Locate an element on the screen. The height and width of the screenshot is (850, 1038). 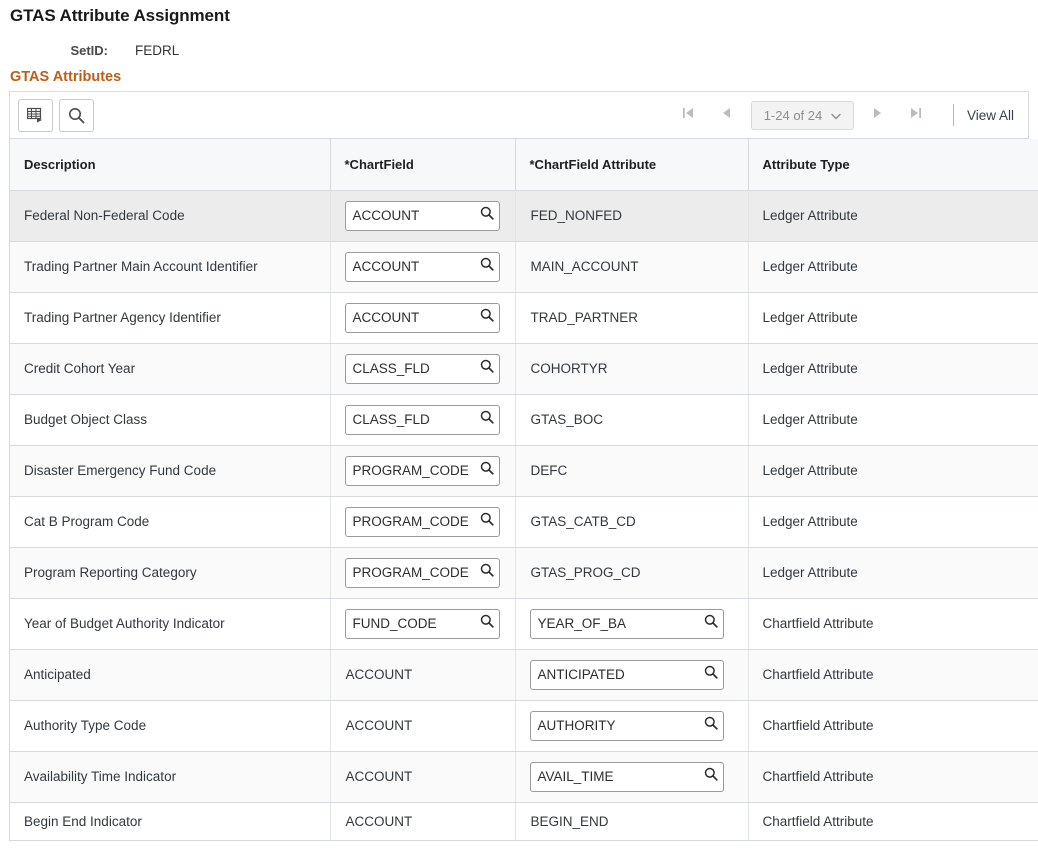
chartfield-attribute-value: AVAIL_TIME is located at coordinates (575, 776).